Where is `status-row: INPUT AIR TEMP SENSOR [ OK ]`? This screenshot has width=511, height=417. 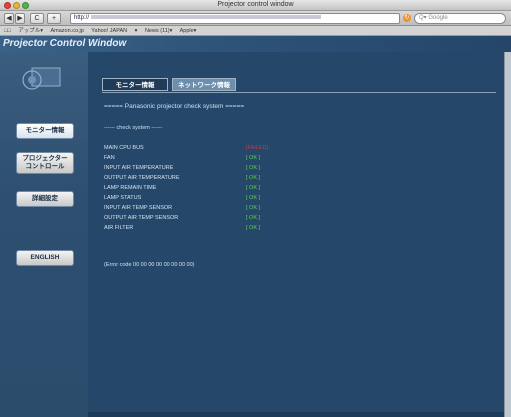
status-row: INPUT AIR TEMP SENSOR [ OK ] is located at coordinates (234, 210).